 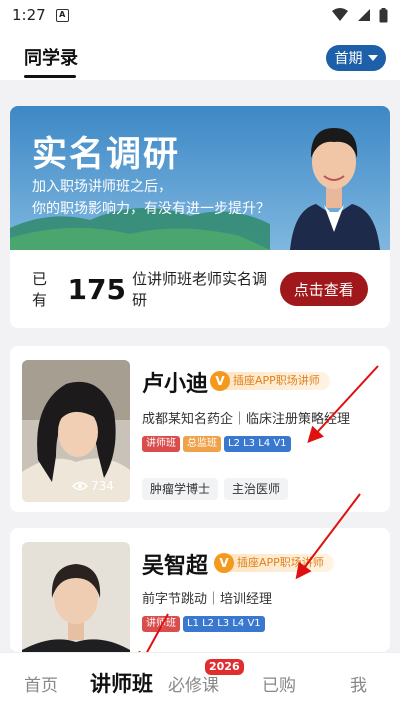 What do you see at coordinates (256, 489) in the screenshot?
I see `teacher-tag: 主治医师` at bounding box center [256, 489].